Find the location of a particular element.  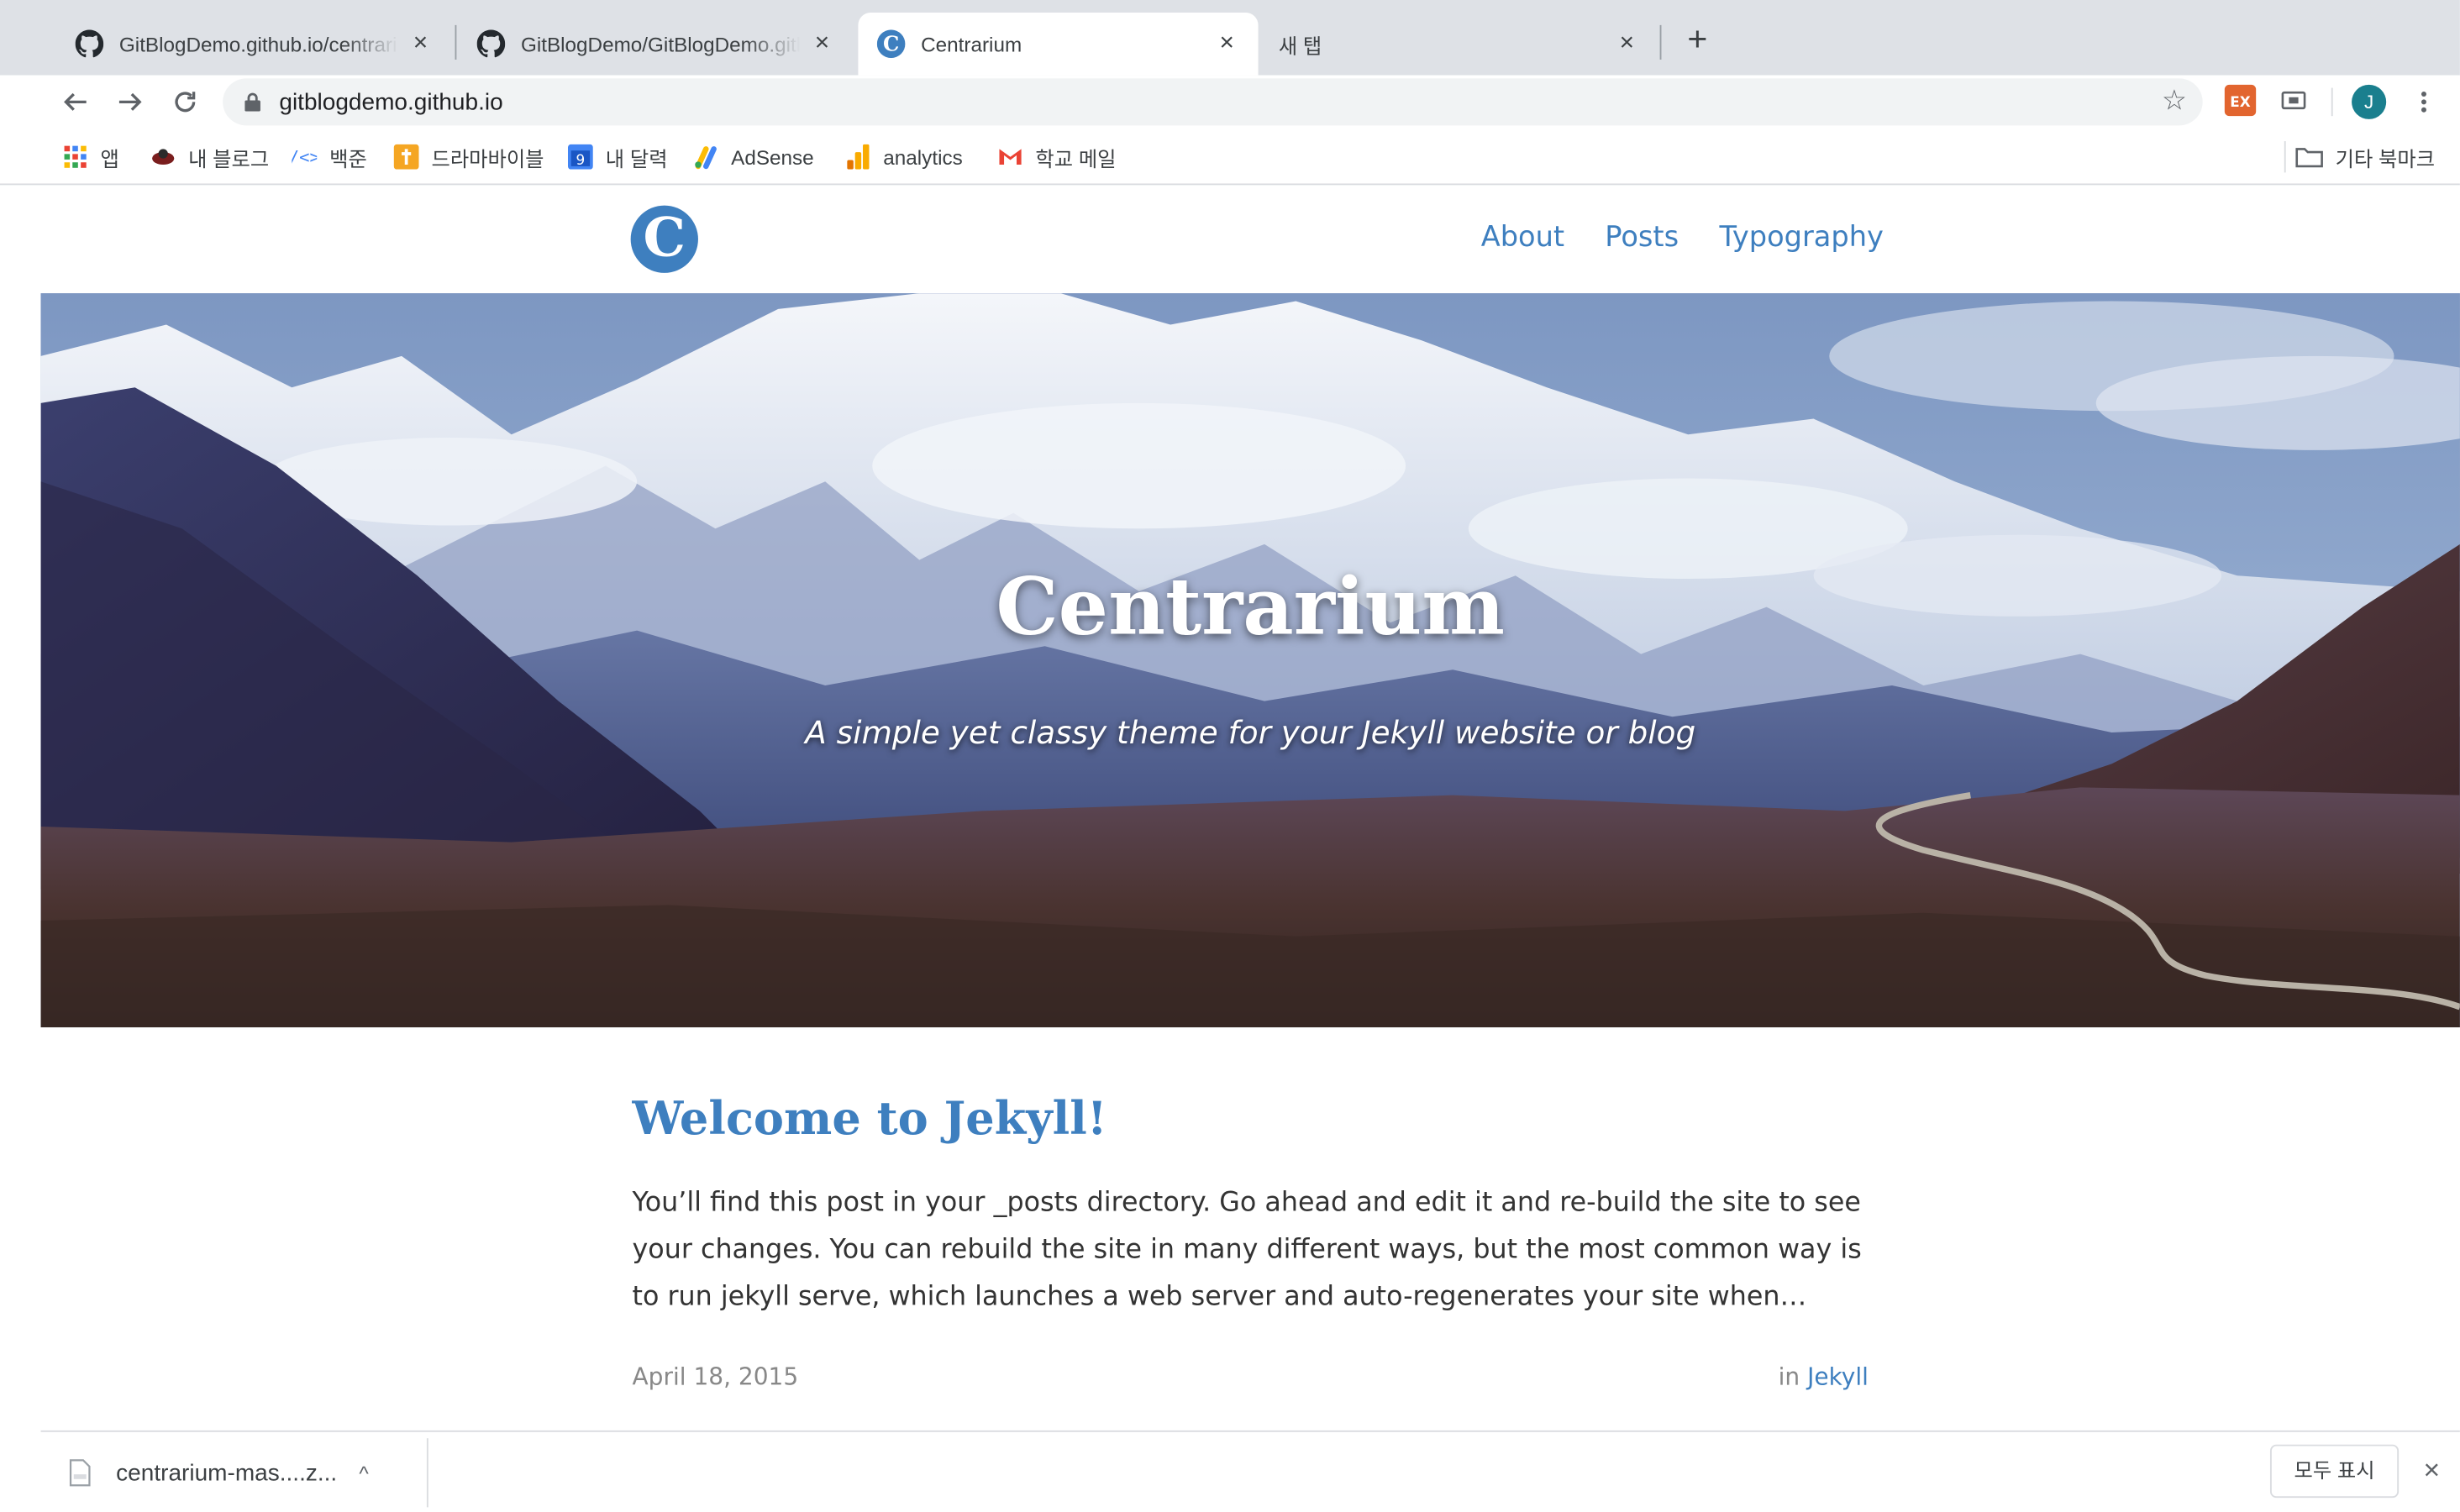

cast-icon is located at coordinates (2293, 100).